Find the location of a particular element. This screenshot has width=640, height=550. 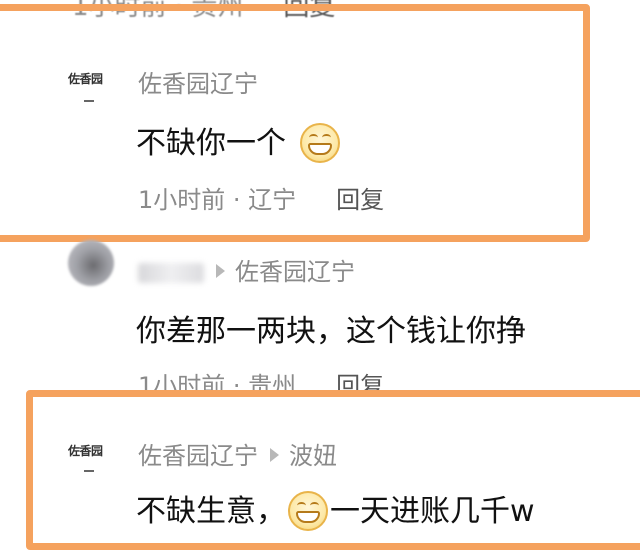

comment3-reply-to: 波妞 is located at coordinates (313, 456).